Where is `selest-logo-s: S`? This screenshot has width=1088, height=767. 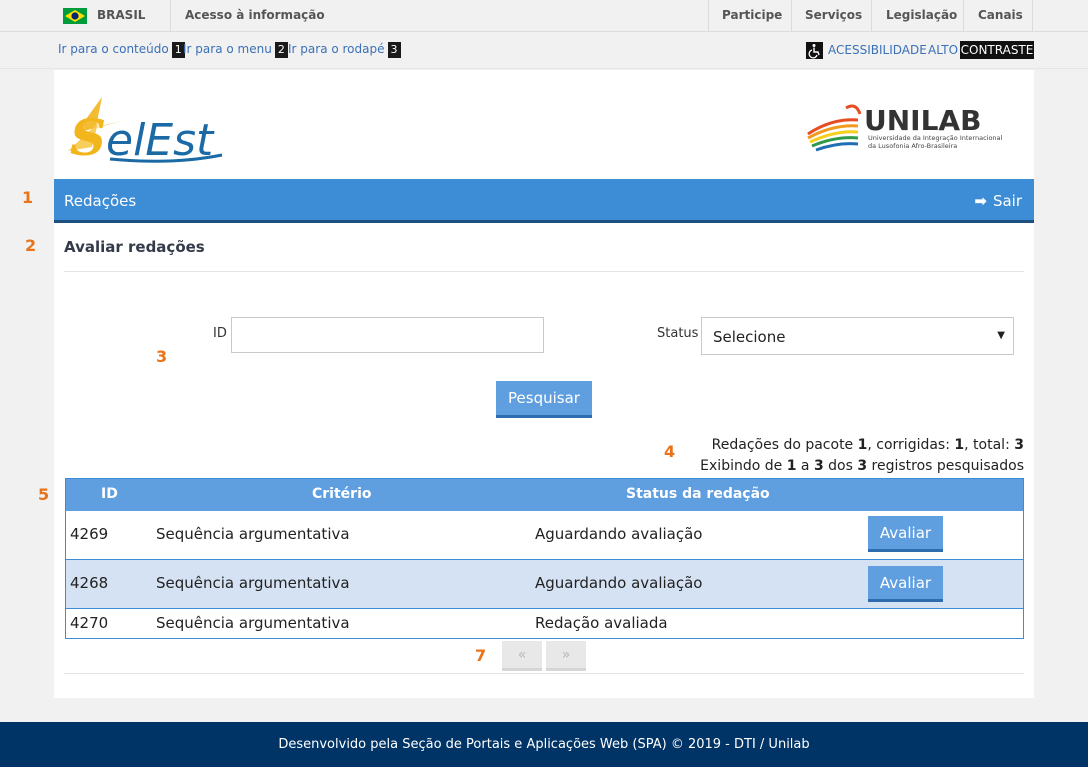 selest-logo-s: S is located at coordinates (88, 137).